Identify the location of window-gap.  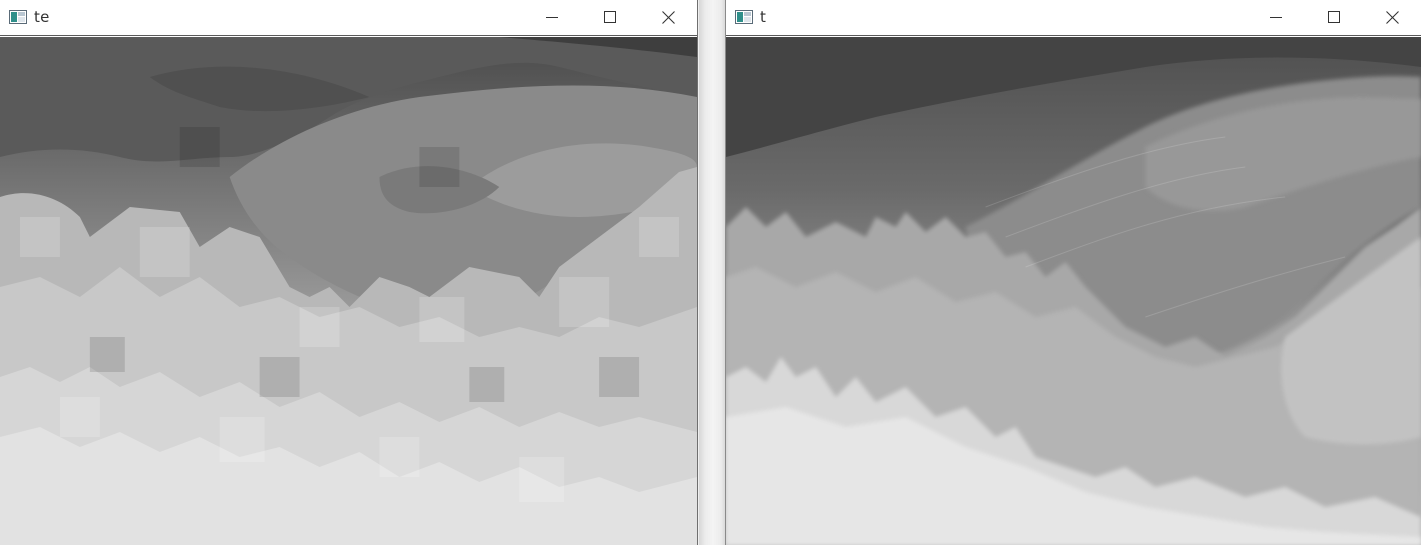
(712, 272).